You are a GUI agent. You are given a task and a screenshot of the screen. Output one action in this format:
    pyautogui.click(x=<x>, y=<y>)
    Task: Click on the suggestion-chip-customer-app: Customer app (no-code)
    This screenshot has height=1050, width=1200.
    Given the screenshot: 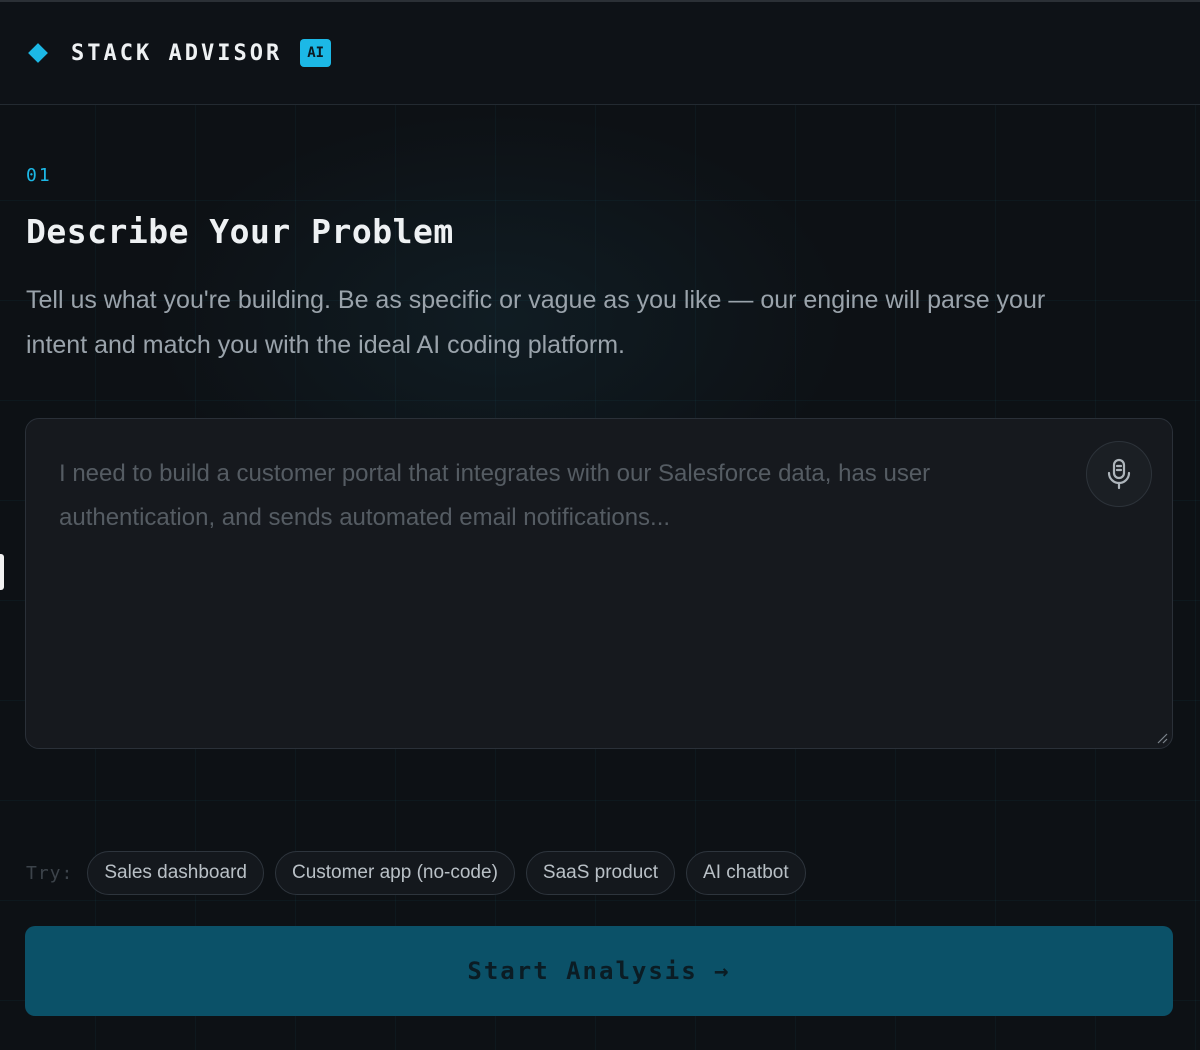 What is the action you would take?
    pyautogui.click(x=394, y=873)
    